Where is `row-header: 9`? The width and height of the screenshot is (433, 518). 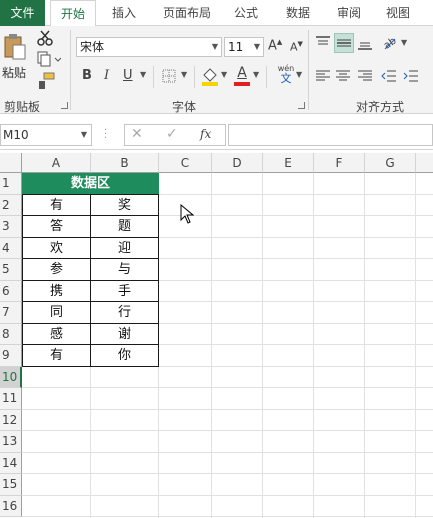
row-header: 9 is located at coordinates (11, 356).